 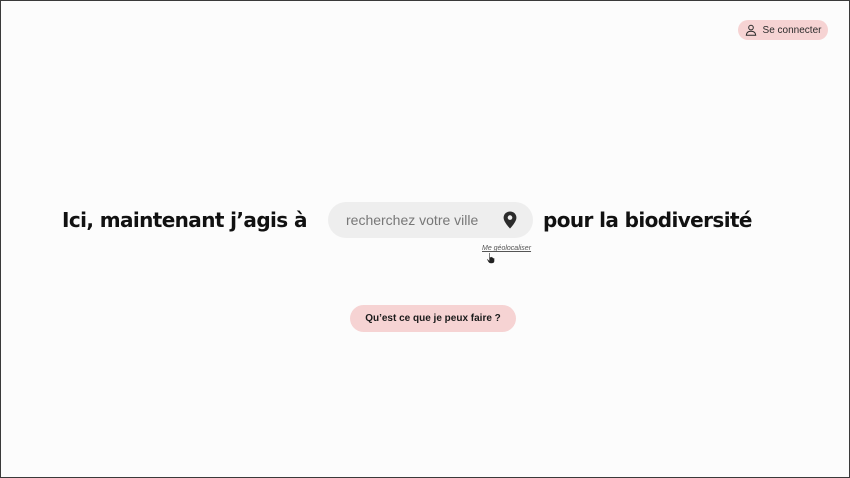 I want to click on hero-prefix-row: Ici, maintenant j’agis à, so click(x=184, y=220).